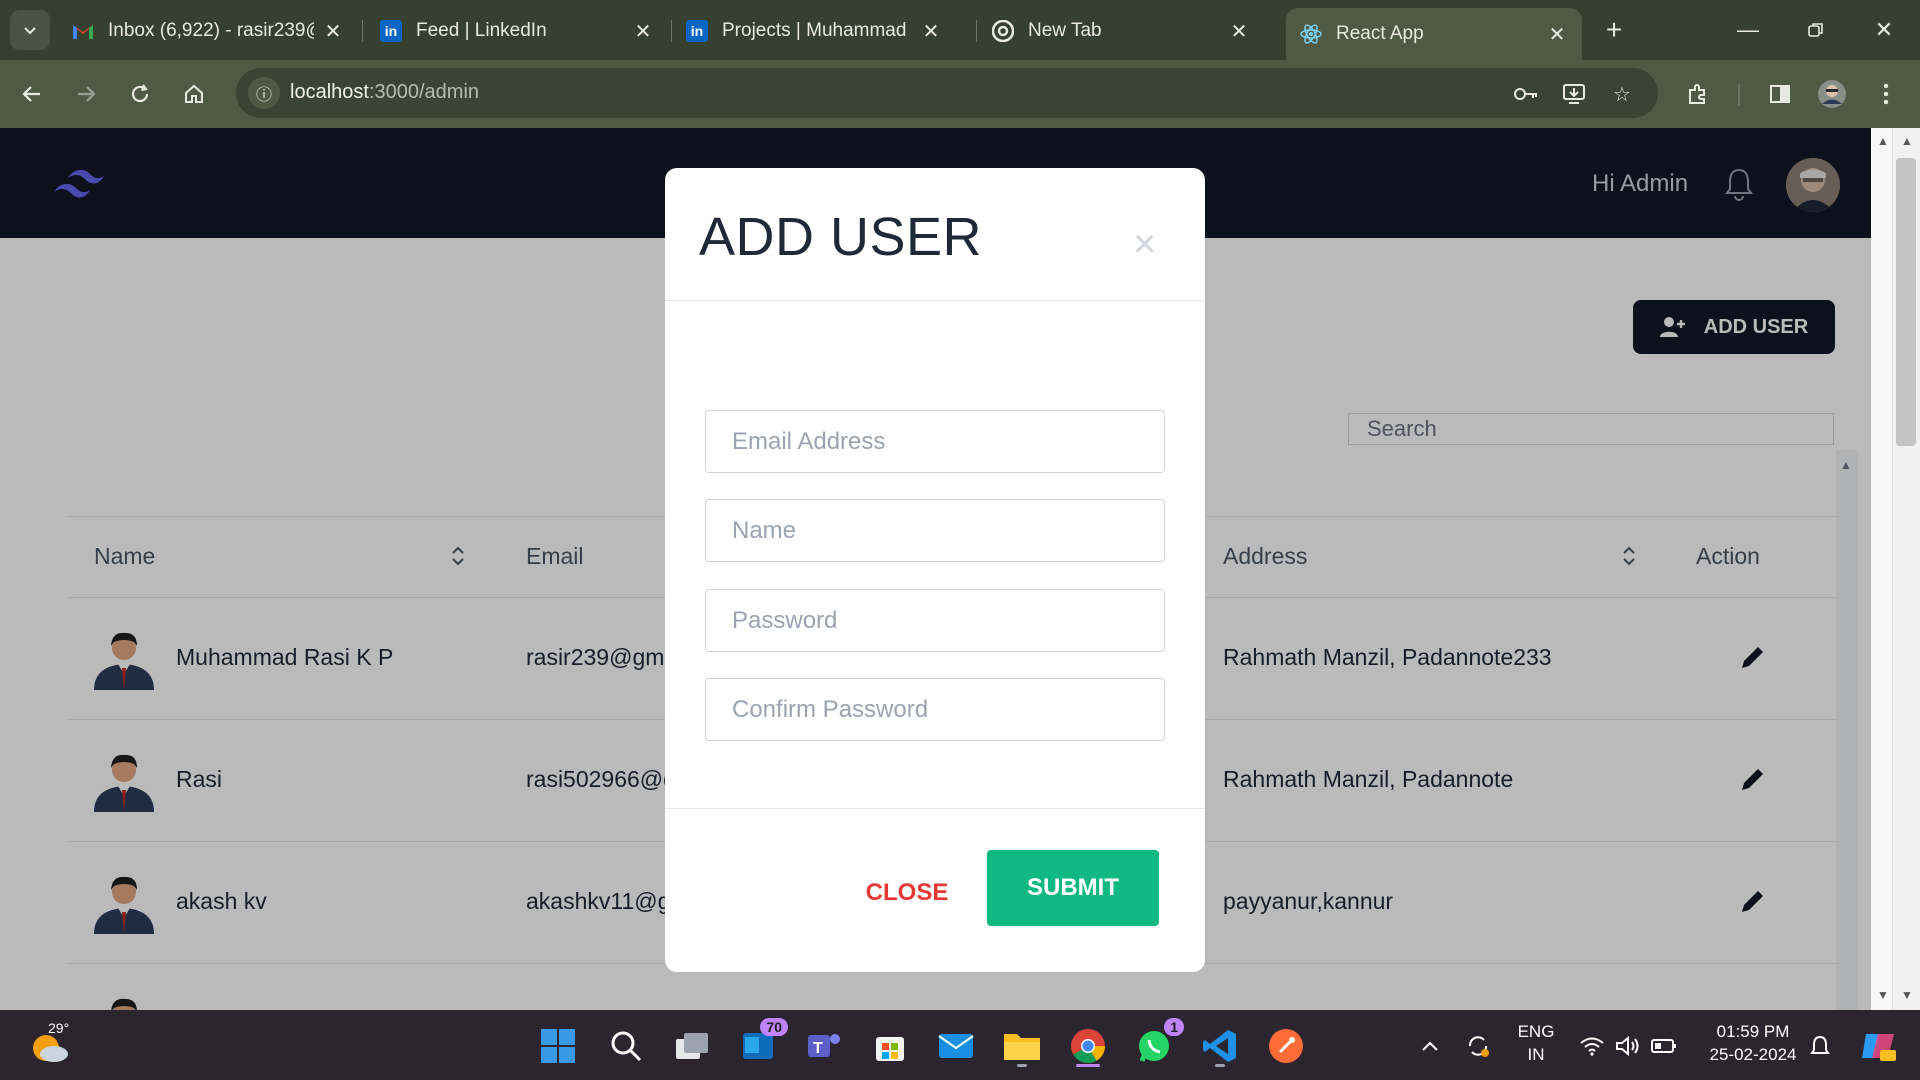  I want to click on back-button, so click(32, 94).